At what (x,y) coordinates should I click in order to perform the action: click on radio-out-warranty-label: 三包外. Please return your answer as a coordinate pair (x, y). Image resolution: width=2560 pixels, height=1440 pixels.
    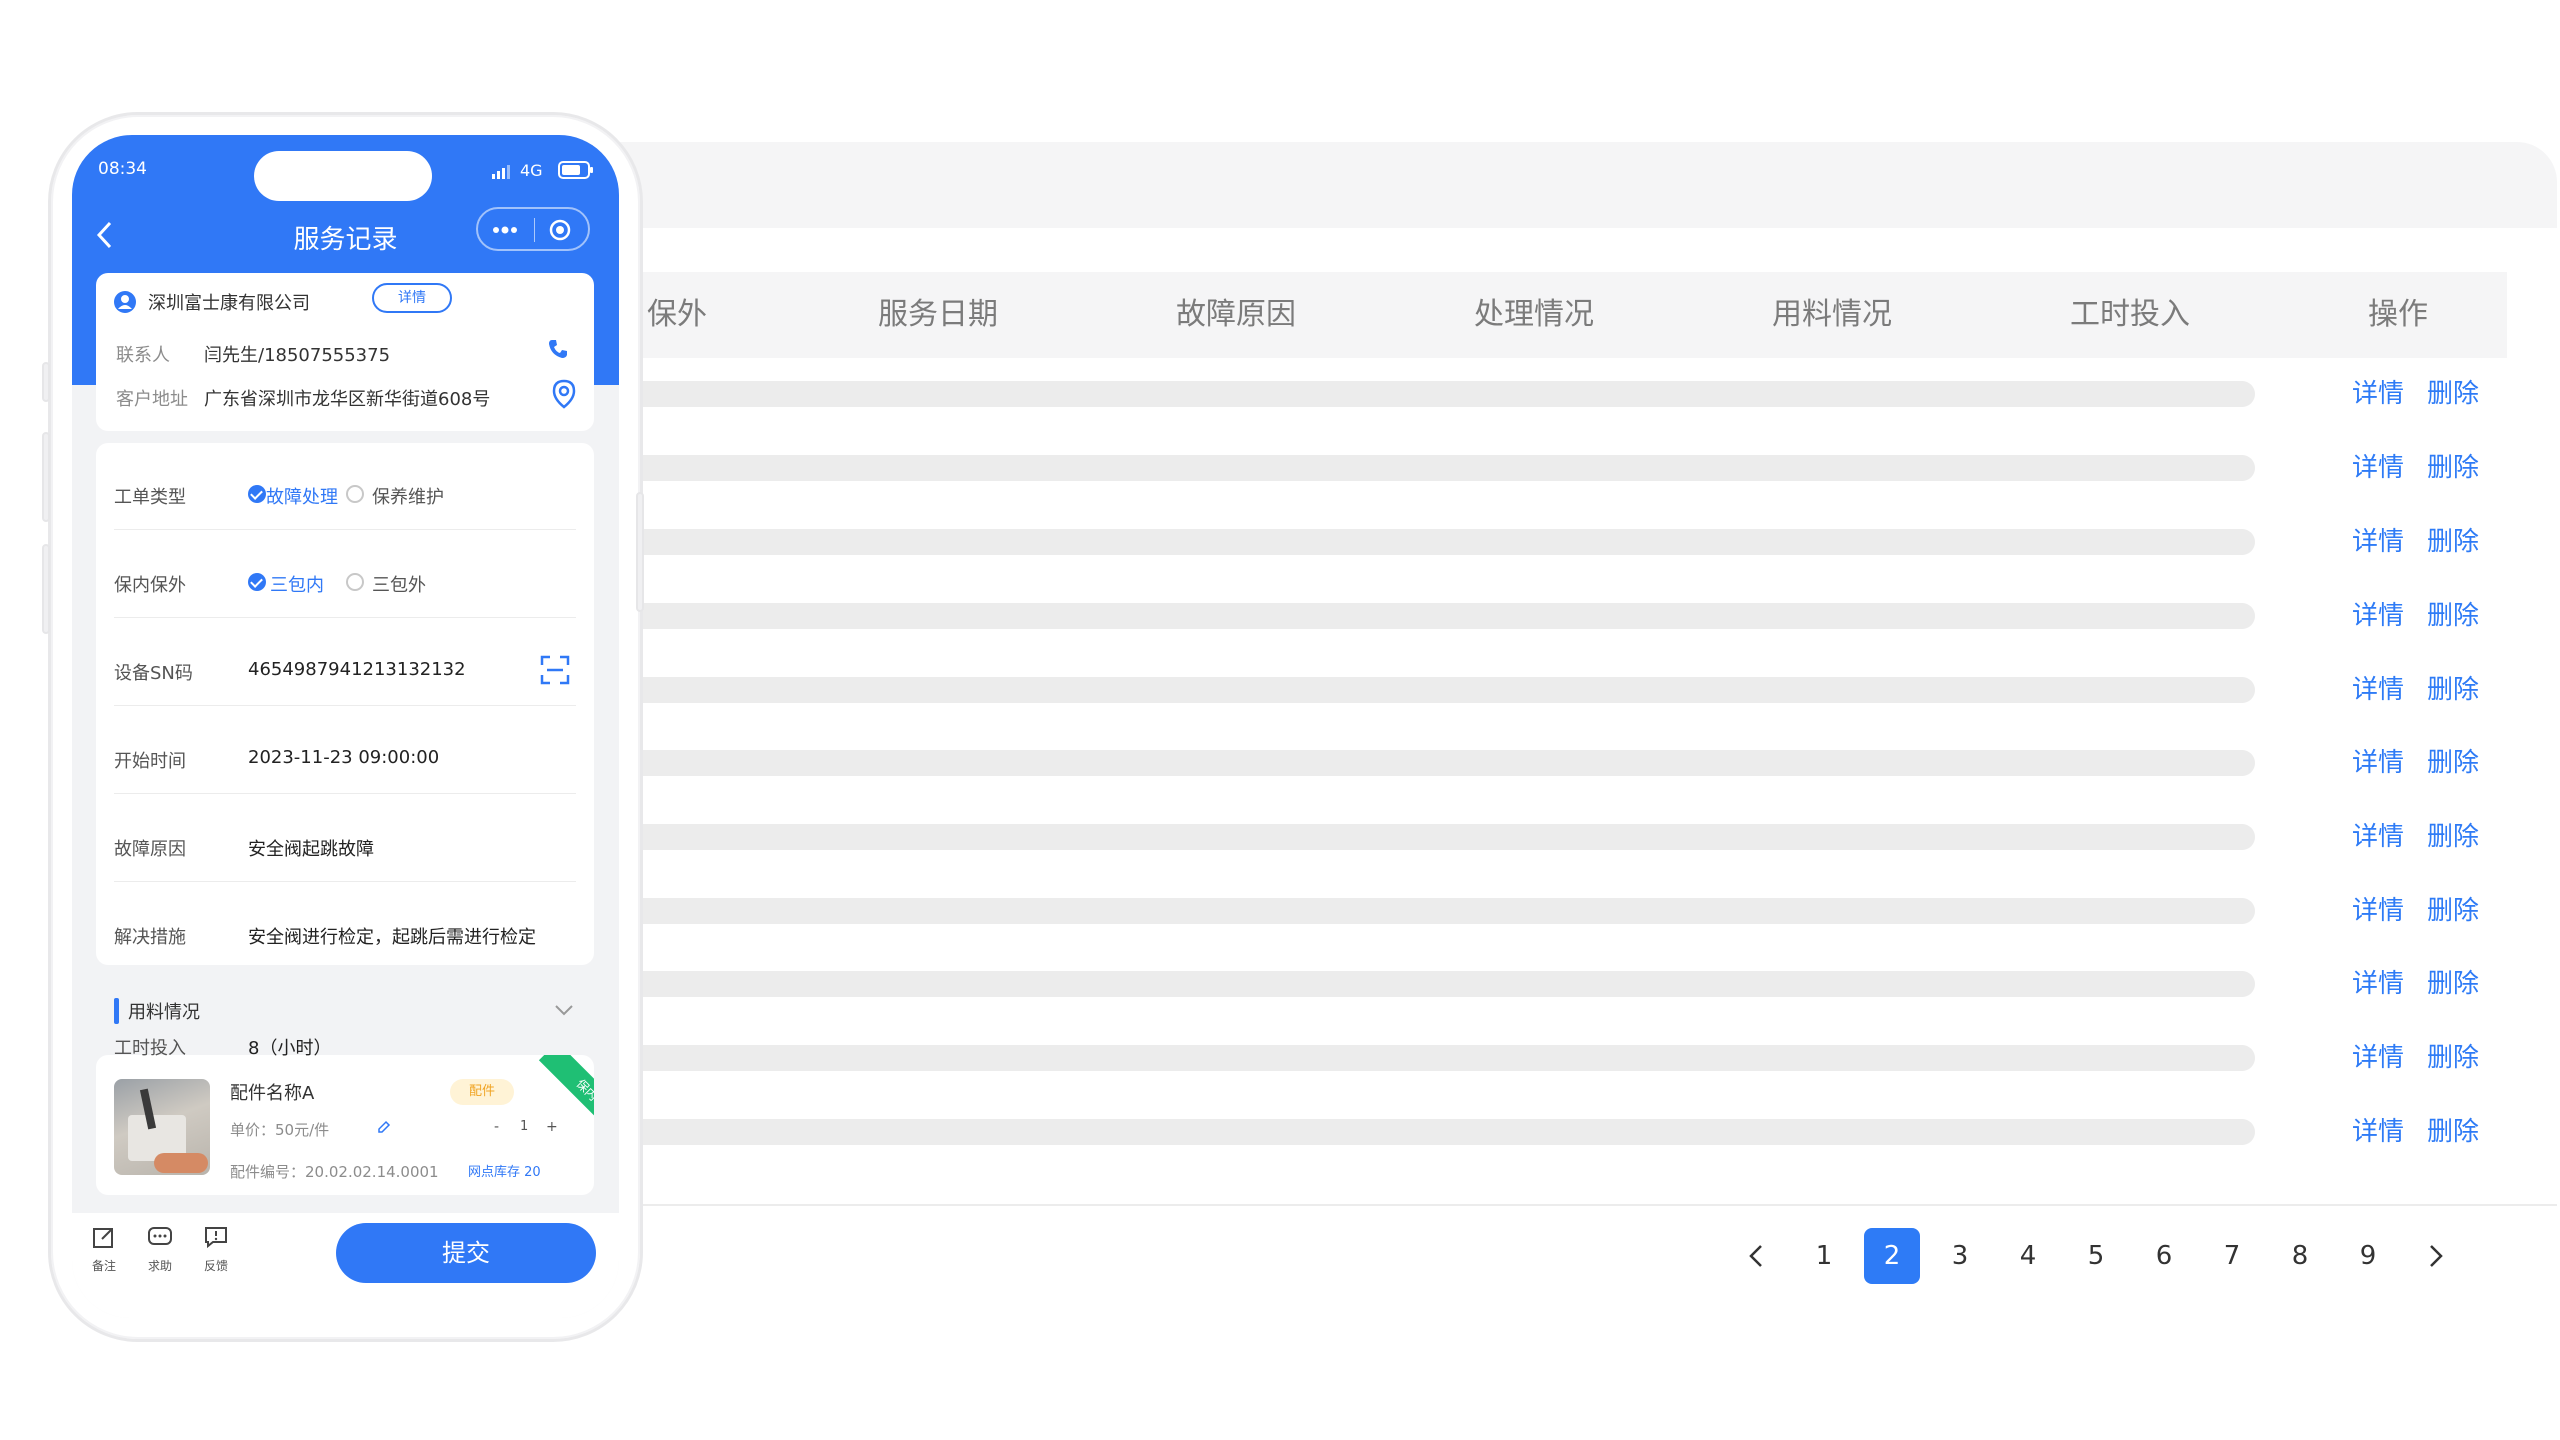
    Looking at the image, I should click on (399, 584).